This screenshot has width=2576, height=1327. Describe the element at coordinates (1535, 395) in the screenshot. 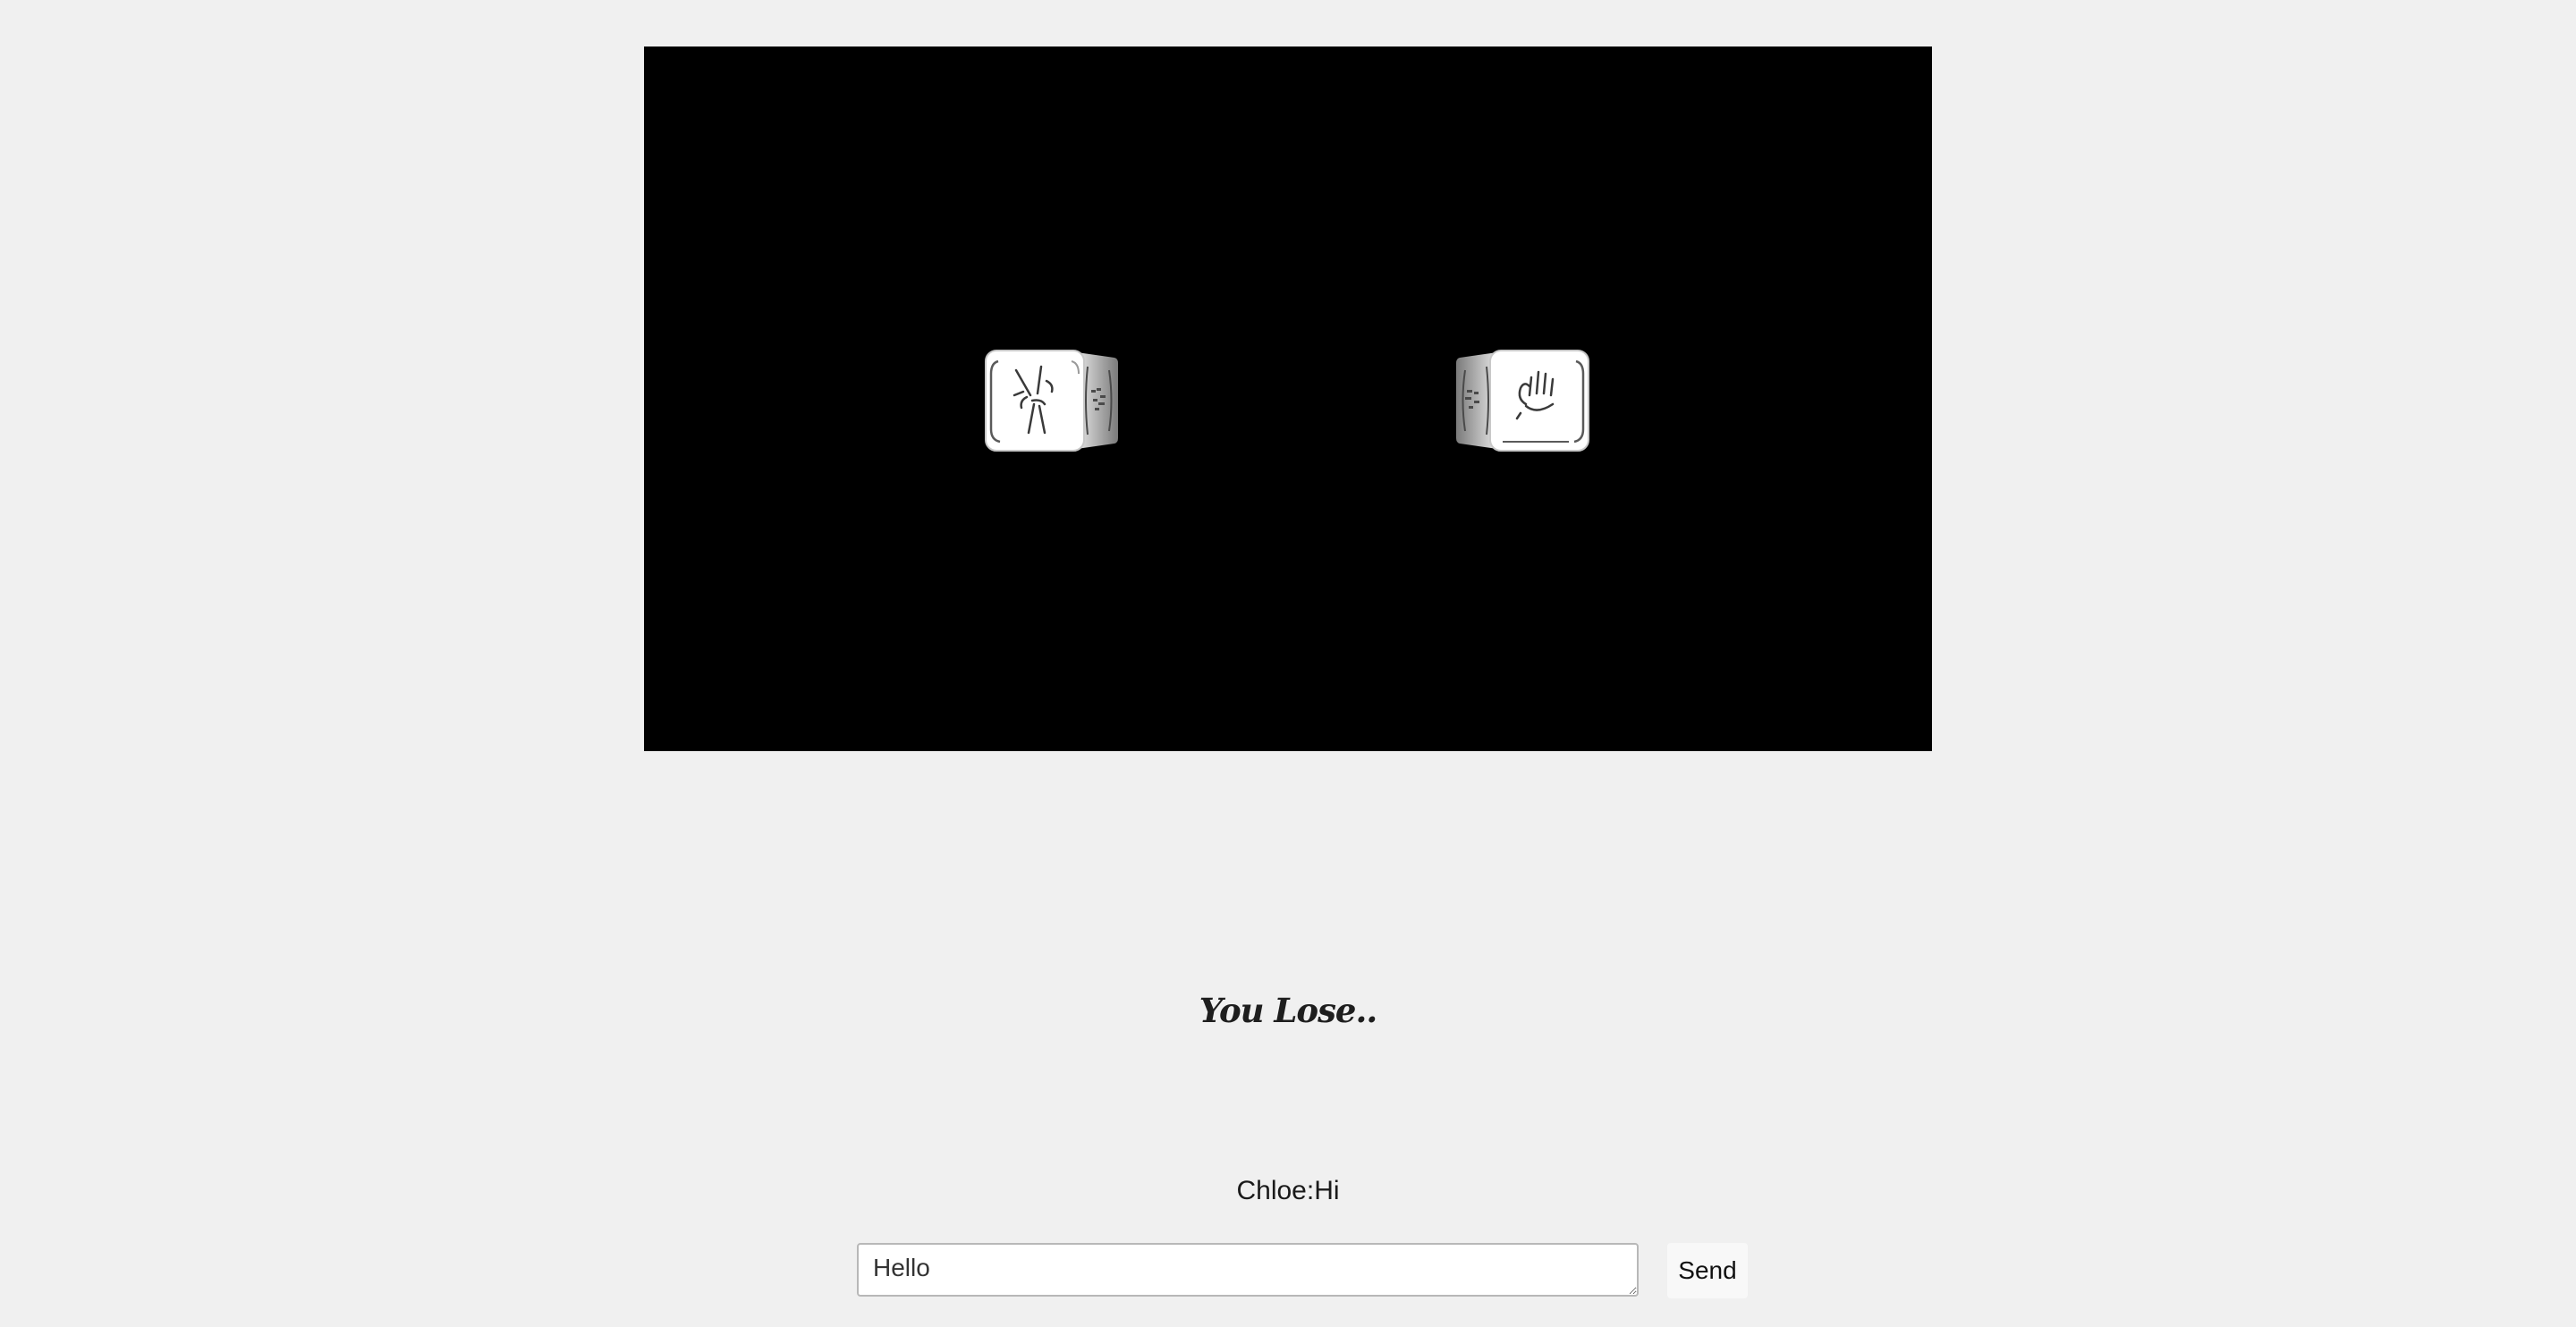

I see `rock-hand-icon` at that location.